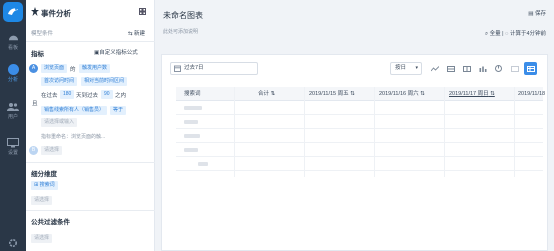 The width and height of the screenshot is (554, 251). I want to click on column-header-day: 2019/11/18, so click(531, 94).